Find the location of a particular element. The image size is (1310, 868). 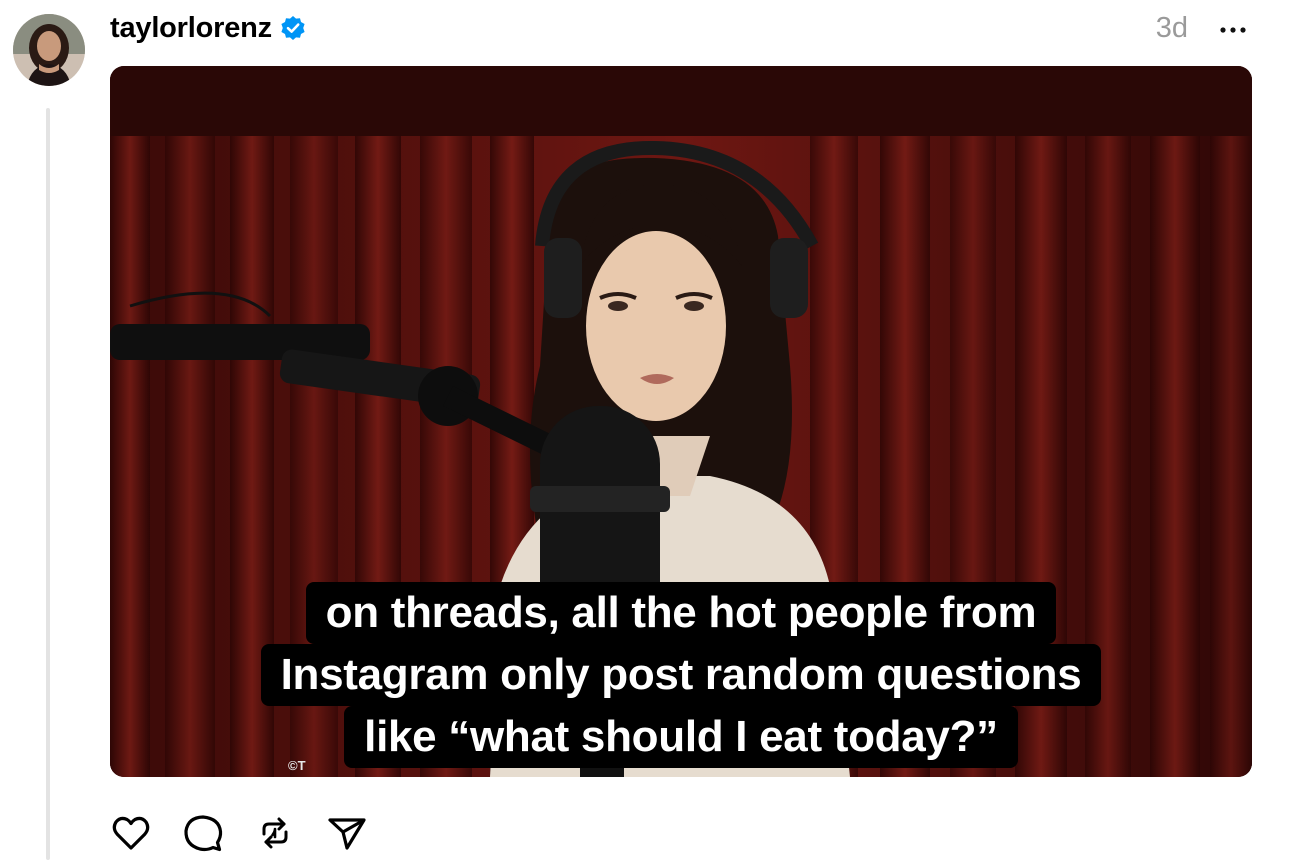

thread-line is located at coordinates (48, 484).